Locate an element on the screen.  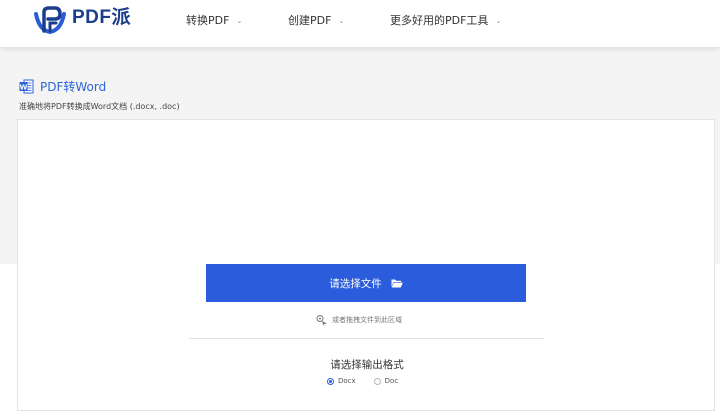
format-option-docx: Docx is located at coordinates (341, 381).